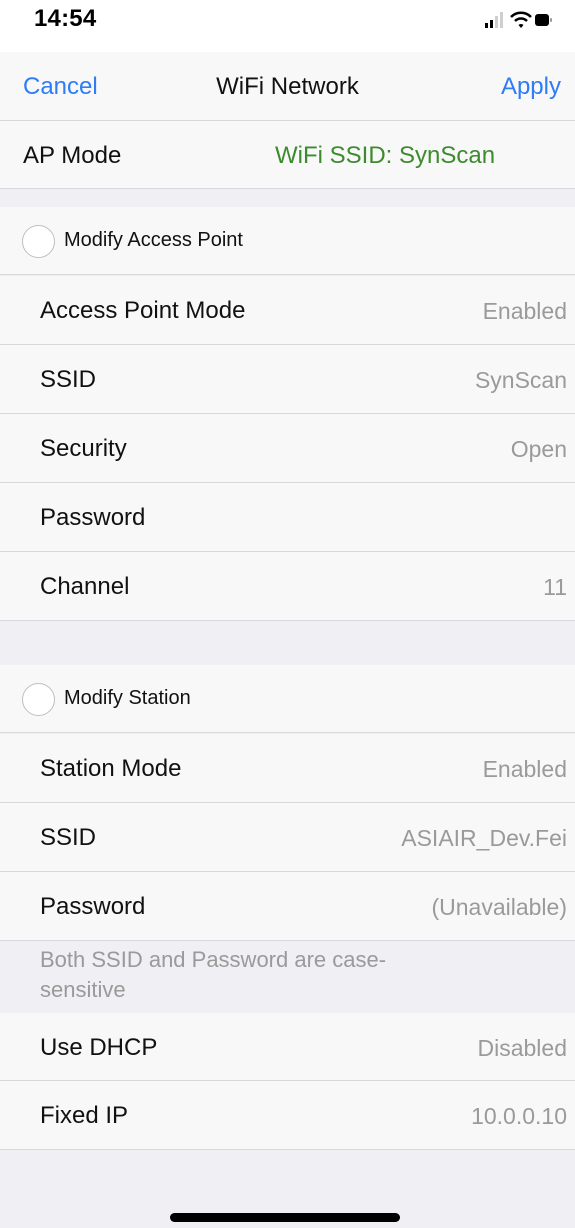  What do you see at coordinates (111, 768) in the screenshot?
I see `row-label: Station Mode` at bounding box center [111, 768].